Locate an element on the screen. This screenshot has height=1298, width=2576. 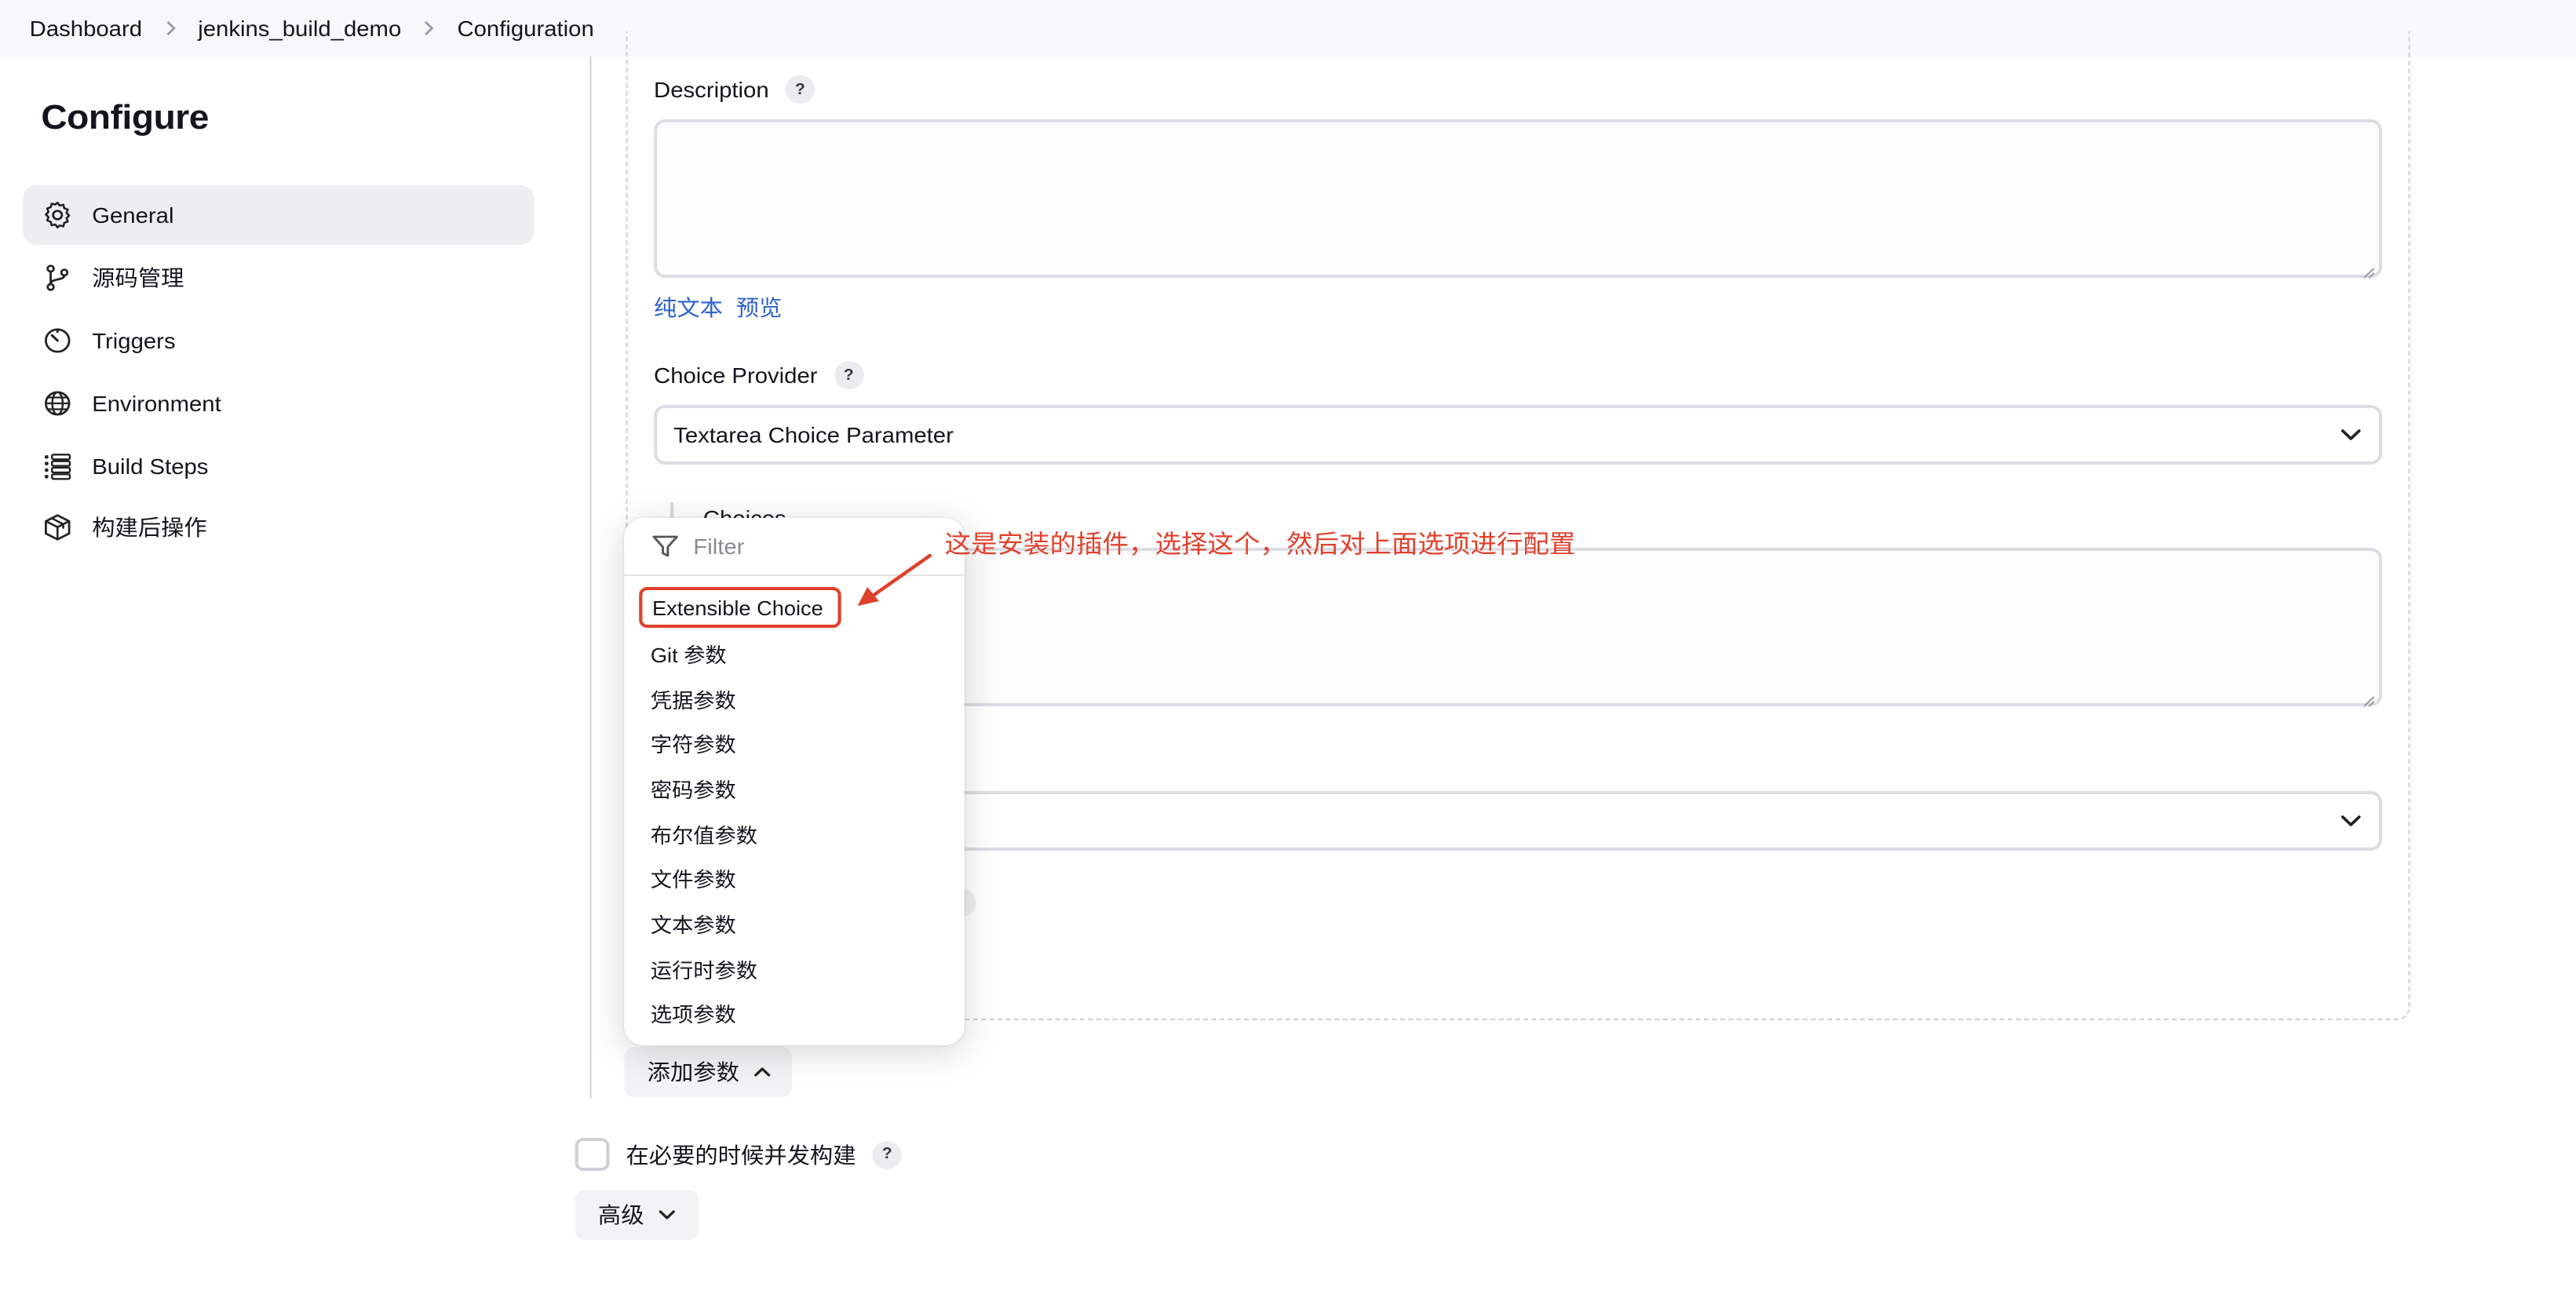
format-links: 纯文本 预览 is located at coordinates (718, 307).